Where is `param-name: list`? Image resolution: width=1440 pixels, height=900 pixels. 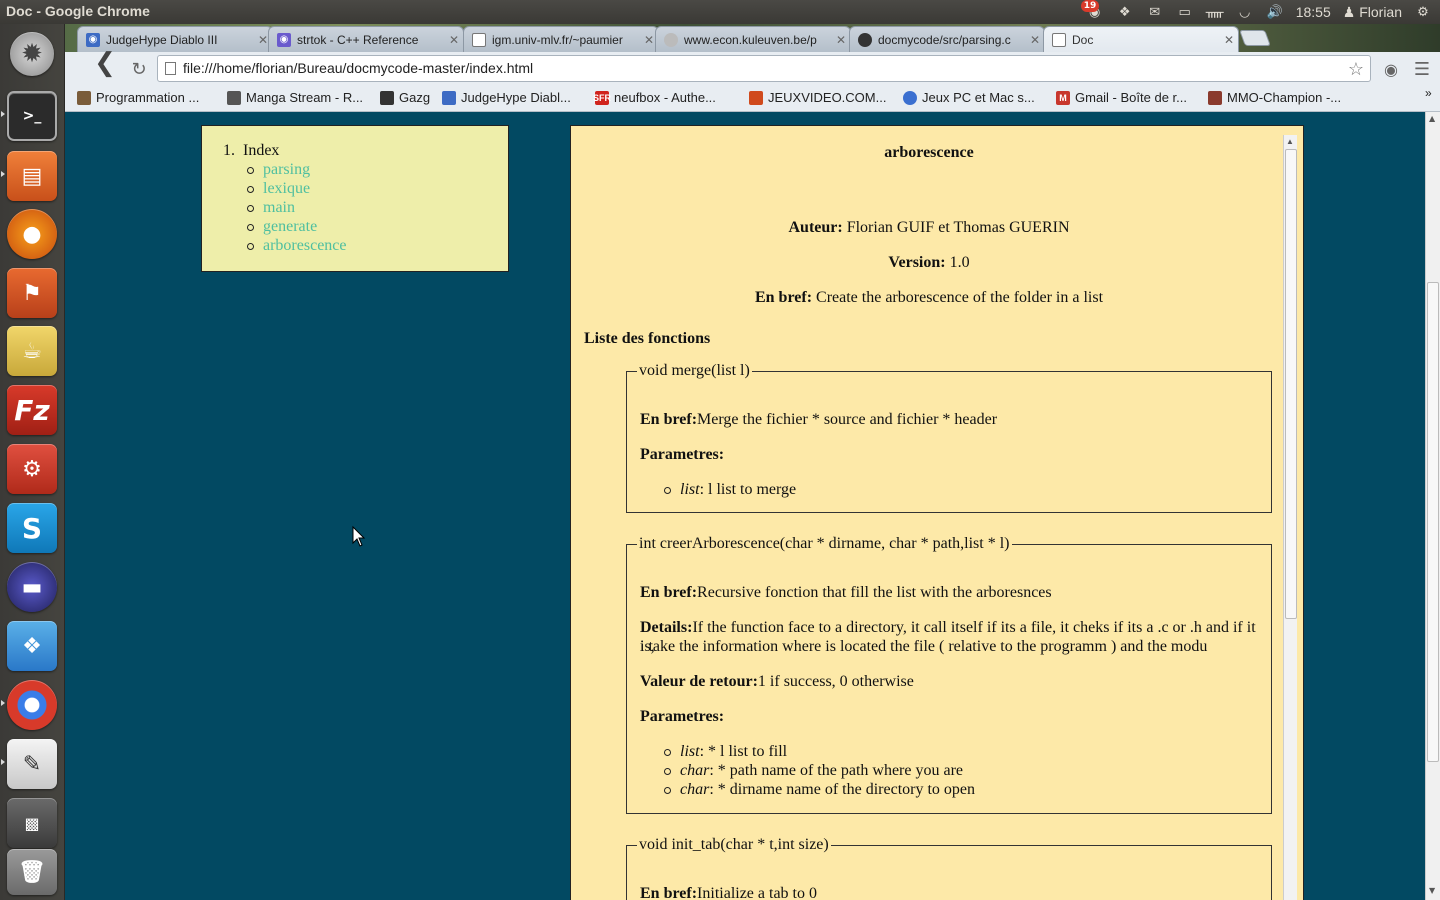 param-name: list is located at coordinates (690, 489).